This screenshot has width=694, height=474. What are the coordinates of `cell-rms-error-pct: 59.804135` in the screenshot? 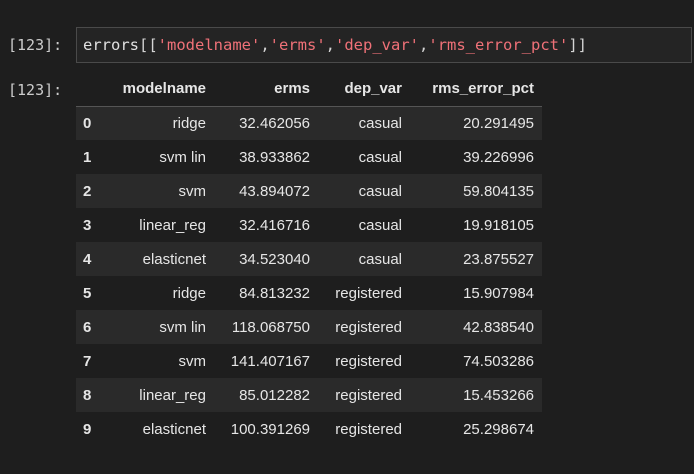 It's located at (498, 191).